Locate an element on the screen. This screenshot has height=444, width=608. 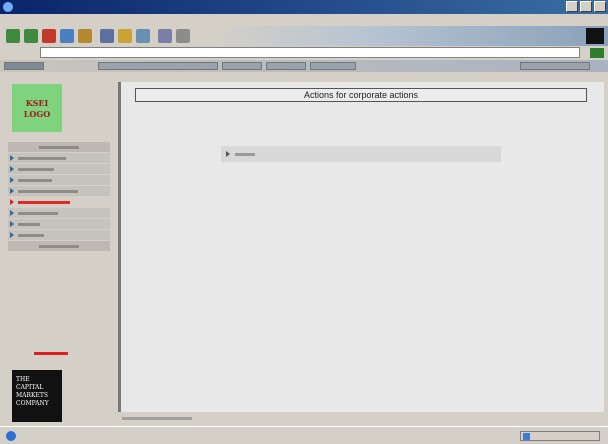
maximize-button is located at coordinates (586, 6).